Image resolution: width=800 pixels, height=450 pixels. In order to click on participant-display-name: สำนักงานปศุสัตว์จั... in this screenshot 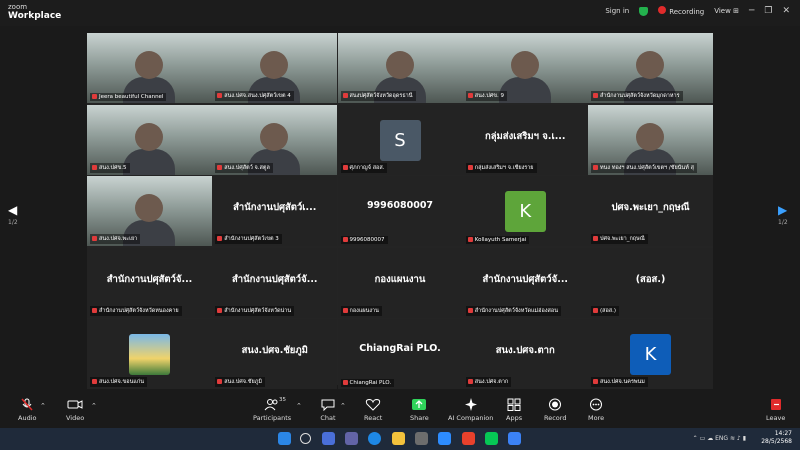, I will do `click(149, 279)`.